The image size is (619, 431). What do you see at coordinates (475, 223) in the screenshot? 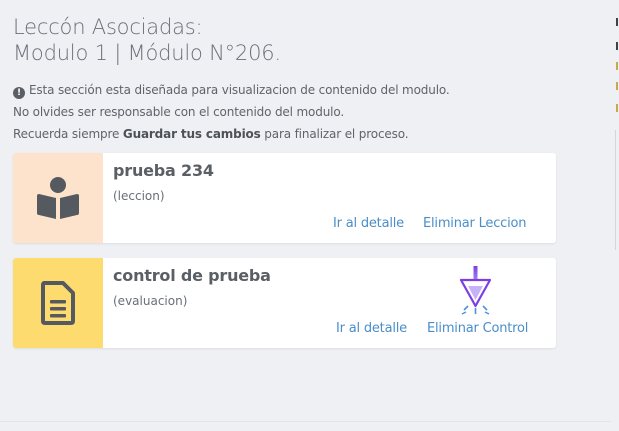
I see `delete-lesson-link: Eliminar Leccion` at bounding box center [475, 223].